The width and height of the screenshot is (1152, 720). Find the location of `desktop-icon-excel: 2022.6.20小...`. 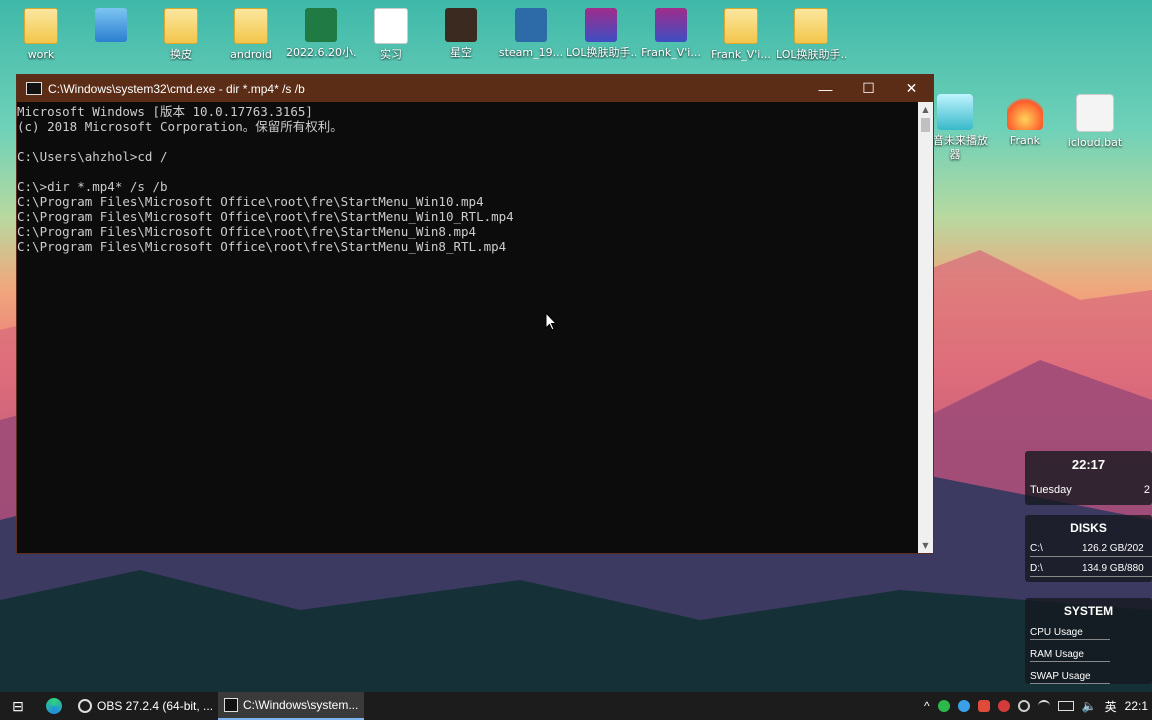

desktop-icon-excel: 2022.6.20小... is located at coordinates (321, 29).